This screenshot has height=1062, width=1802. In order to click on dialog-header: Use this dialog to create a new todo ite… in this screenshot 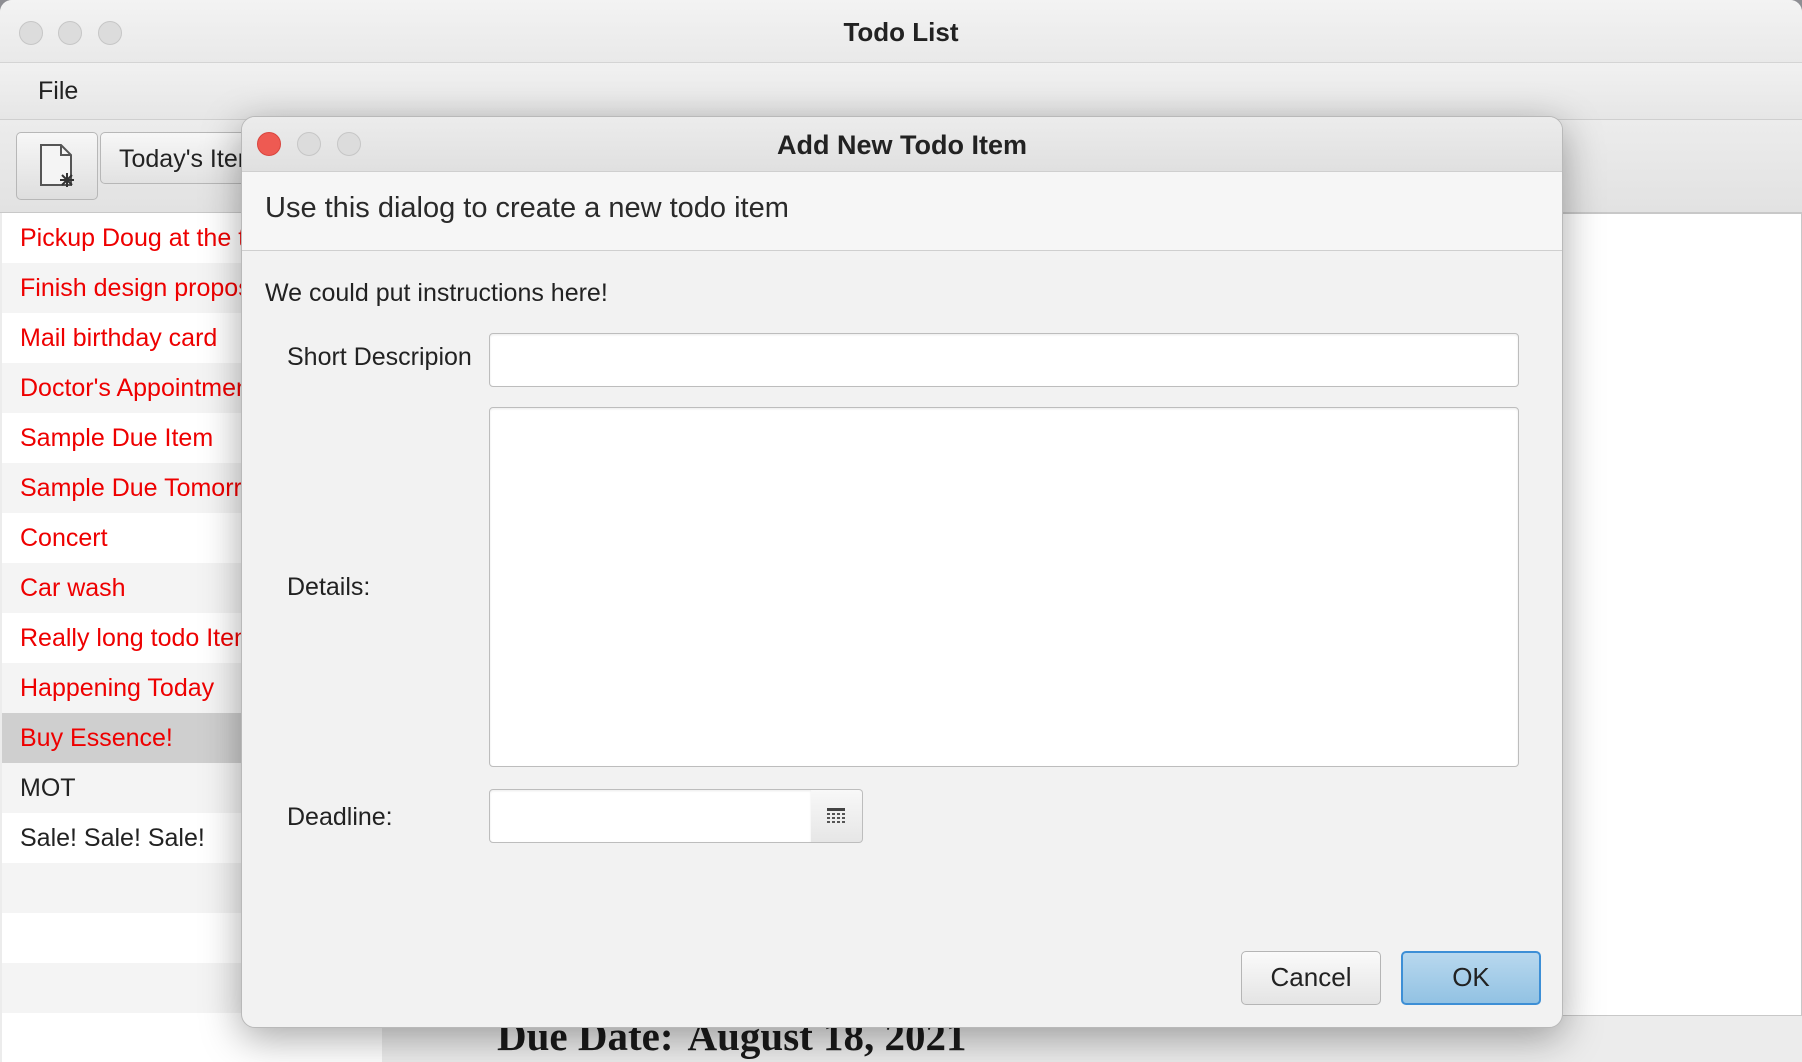, I will do `click(902, 211)`.